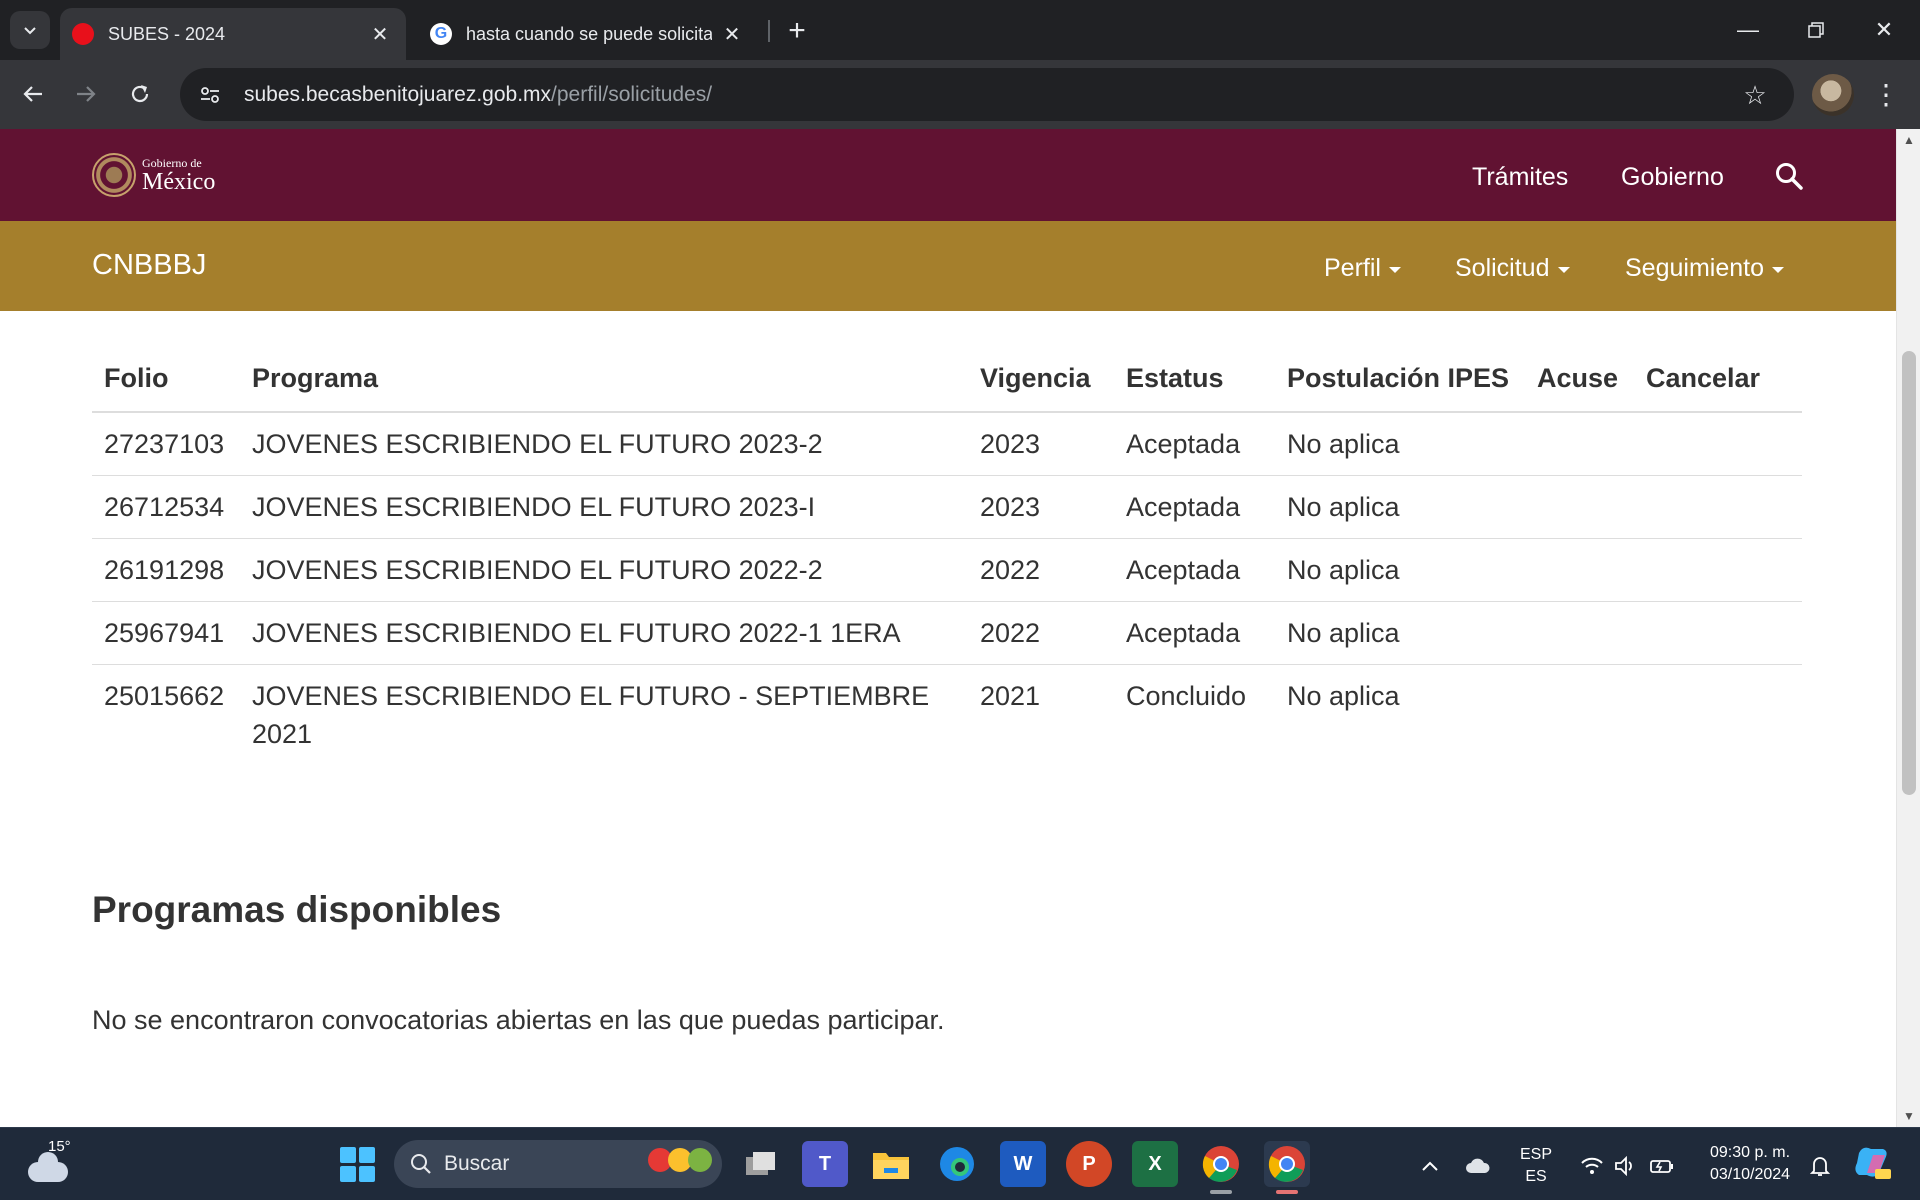  I want to click on star-icon: ☆, so click(1755, 95).